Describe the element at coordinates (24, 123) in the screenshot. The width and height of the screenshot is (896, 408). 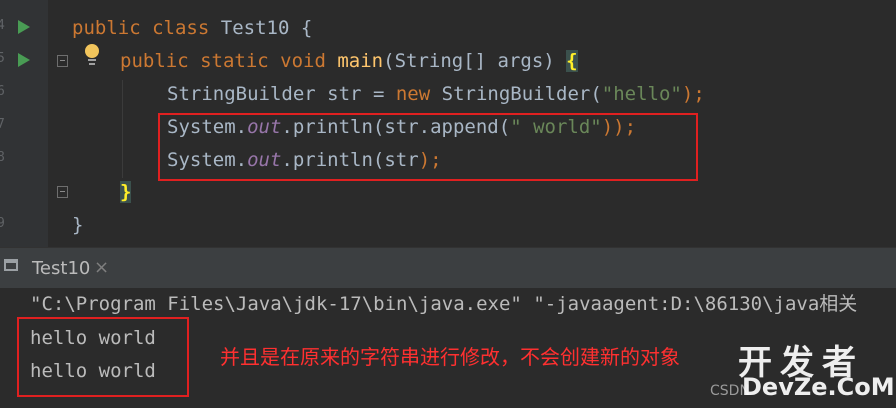
I see `editor-gutter: 4 5 6 7 8 9` at that location.